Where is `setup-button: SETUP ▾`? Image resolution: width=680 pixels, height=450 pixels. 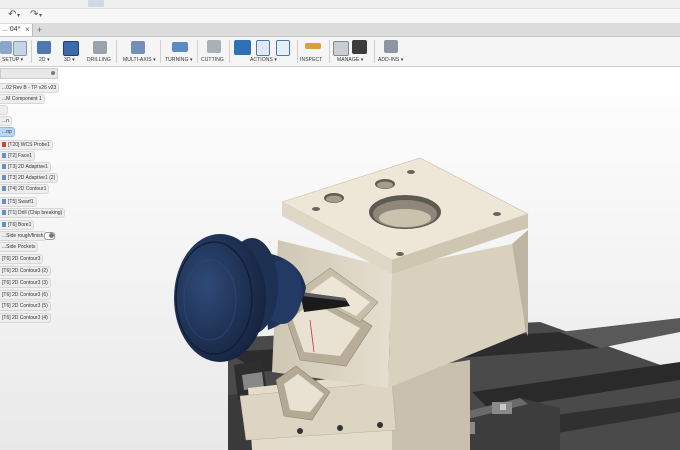
setup-button: SETUP ▾ is located at coordinates (15, 51).